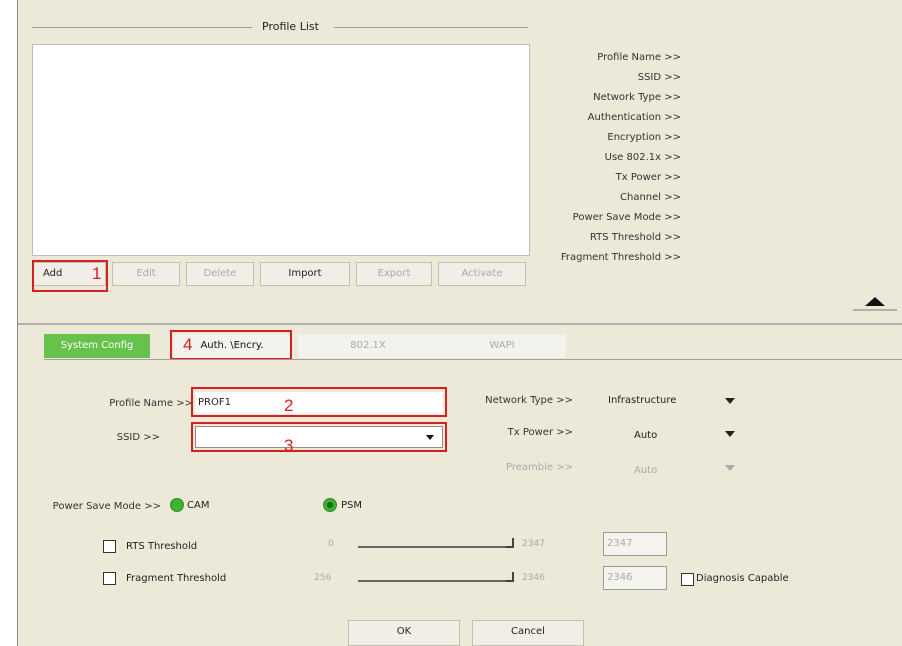  I want to click on rts-value: 2347, so click(620, 543).